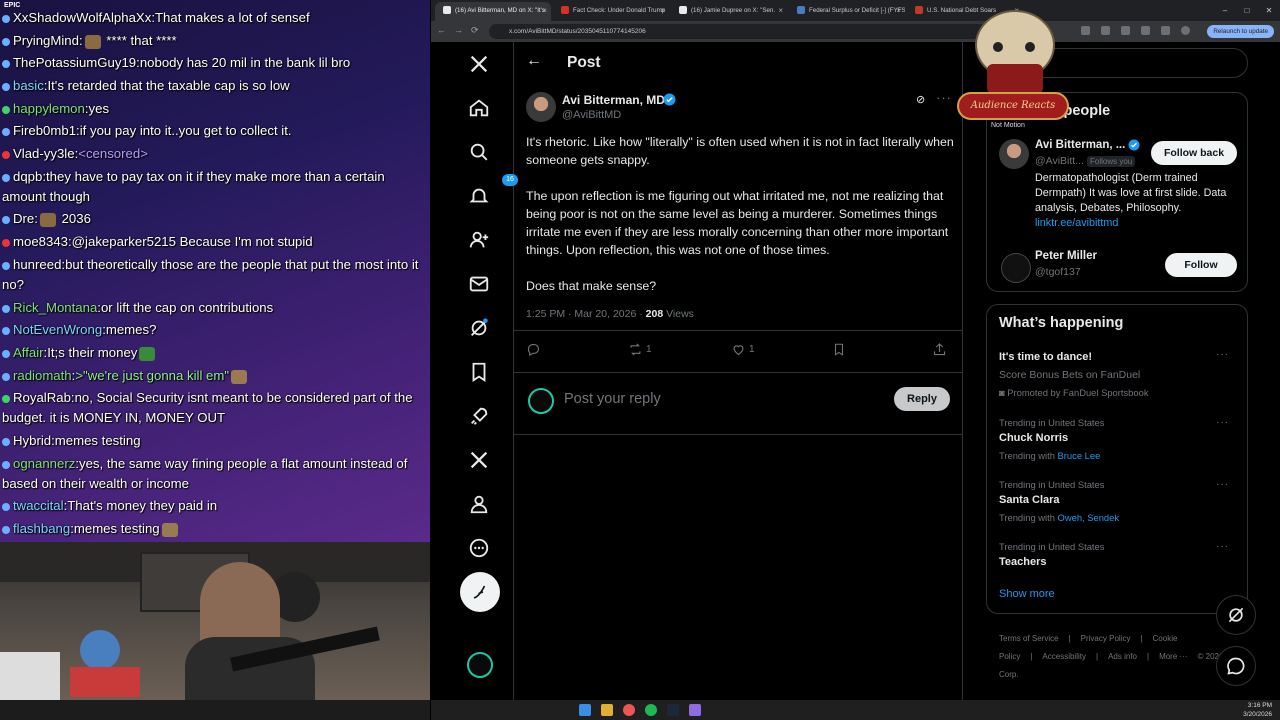 The height and width of the screenshot is (720, 1280). Describe the element at coordinates (479, 284) in the screenshot. I see `nav-mail-button` at that location.